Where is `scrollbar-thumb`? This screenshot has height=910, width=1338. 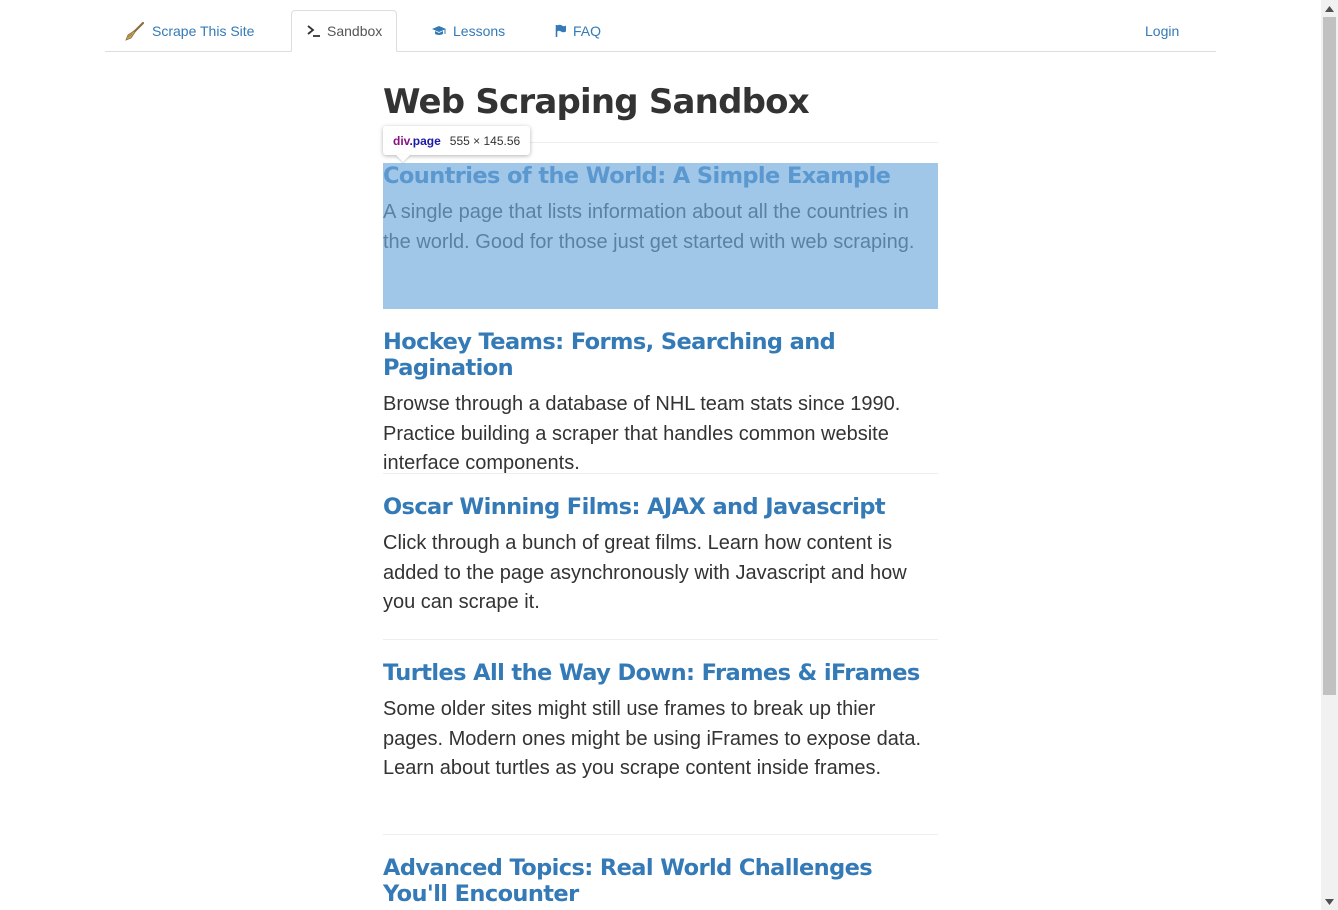 scrollbar-thumb is located at coordinates (1329, 356).